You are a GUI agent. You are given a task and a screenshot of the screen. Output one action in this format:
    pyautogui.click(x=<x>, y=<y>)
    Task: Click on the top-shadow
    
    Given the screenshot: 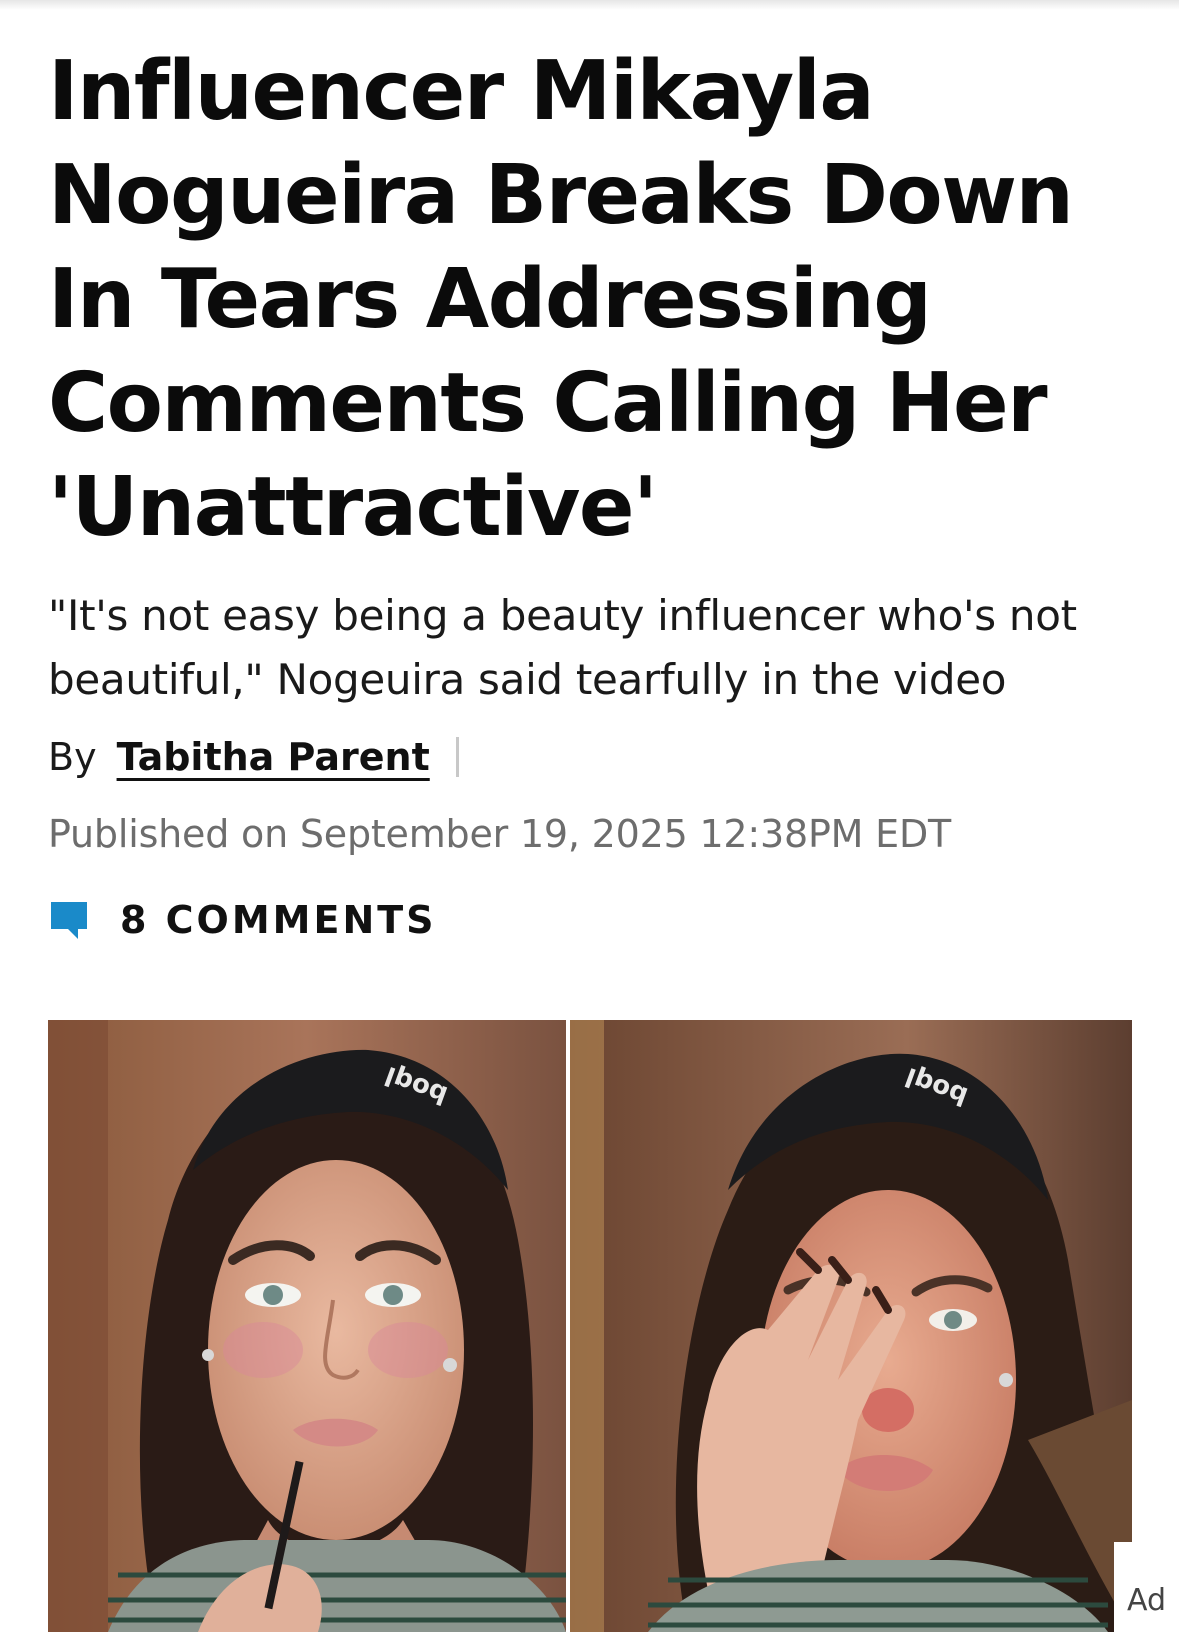 What is the action you would take?
    pyautogui.click(x=589, y=5)
    